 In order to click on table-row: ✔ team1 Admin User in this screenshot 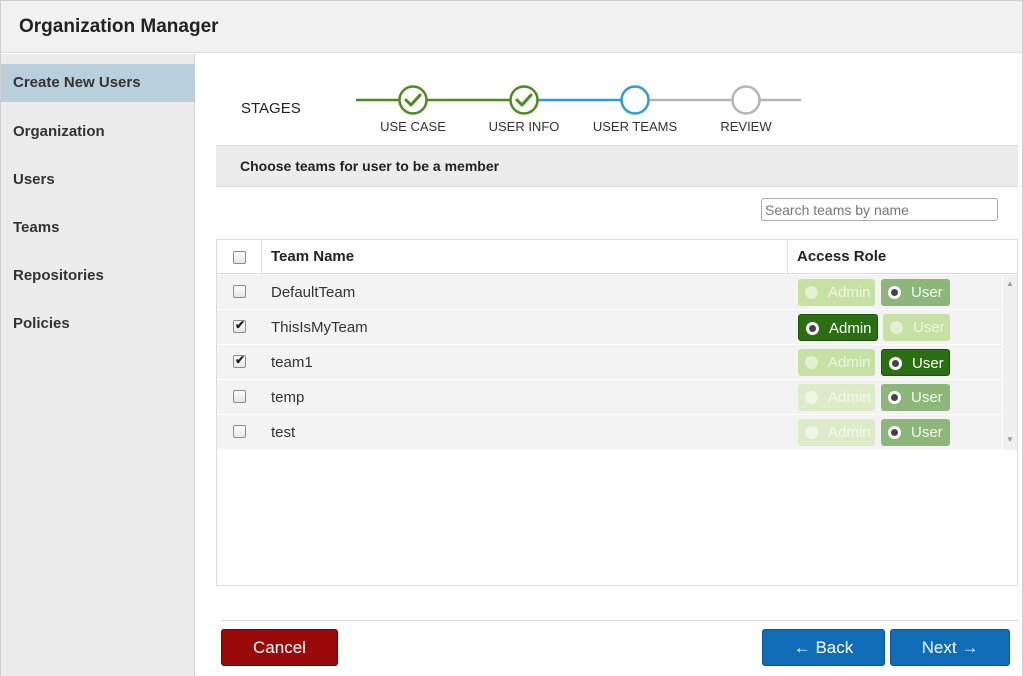, I will do `click(609, 362)`.